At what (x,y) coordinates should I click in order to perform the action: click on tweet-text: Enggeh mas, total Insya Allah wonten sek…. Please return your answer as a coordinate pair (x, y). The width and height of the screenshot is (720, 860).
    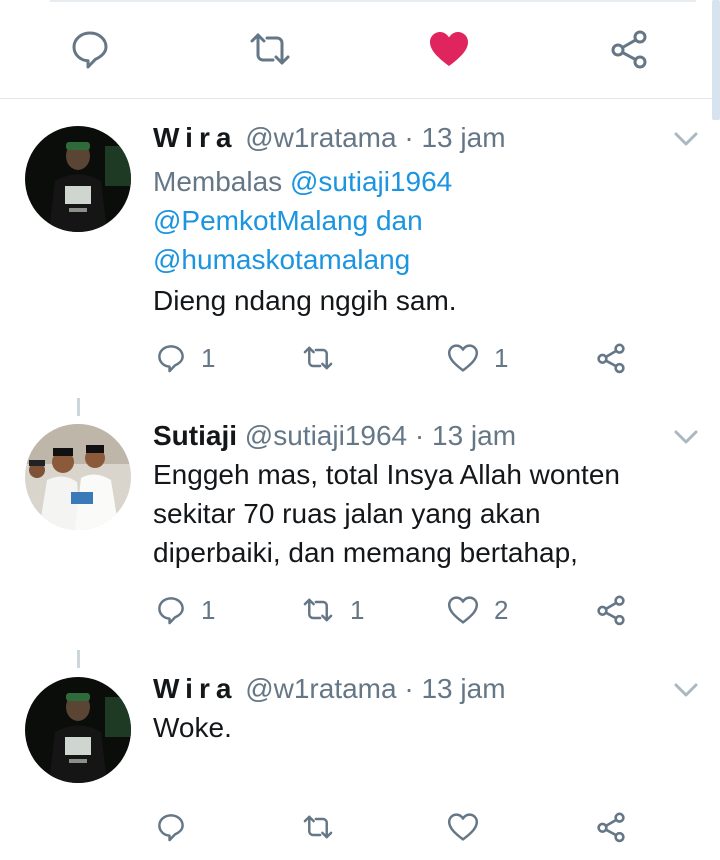
    Looking at the image, I should click on (386, 513).